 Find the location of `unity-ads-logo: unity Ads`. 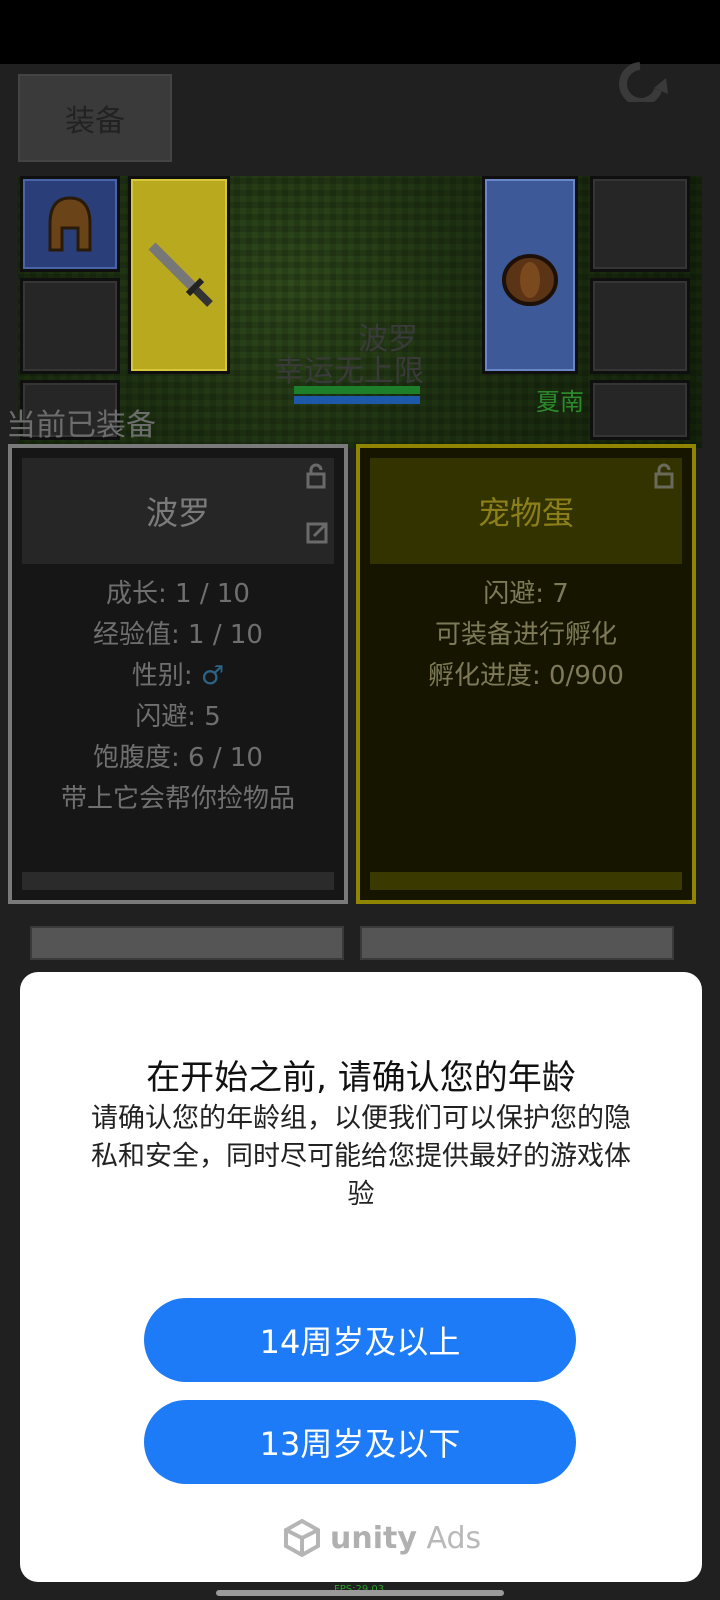

unity-ads-logo: unity Ads is located at coordinates (381, 1538).